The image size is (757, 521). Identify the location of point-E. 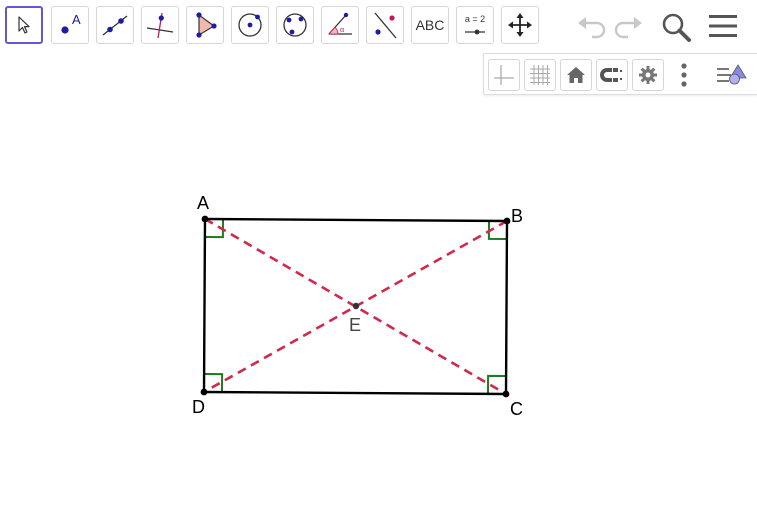
(356, 306).